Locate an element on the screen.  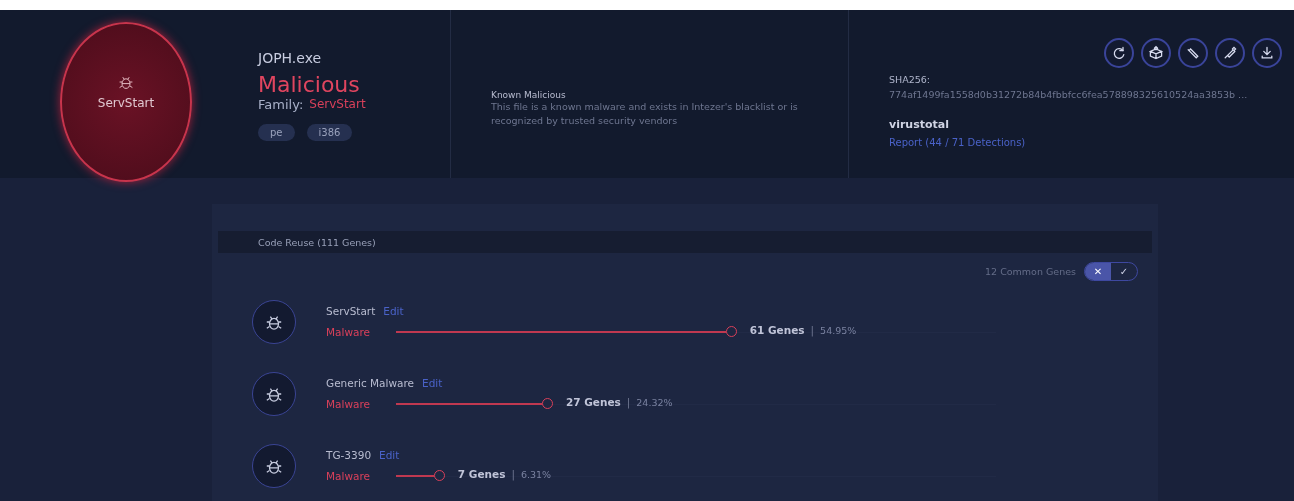
box-icon is located at coordinates (1156, 53).